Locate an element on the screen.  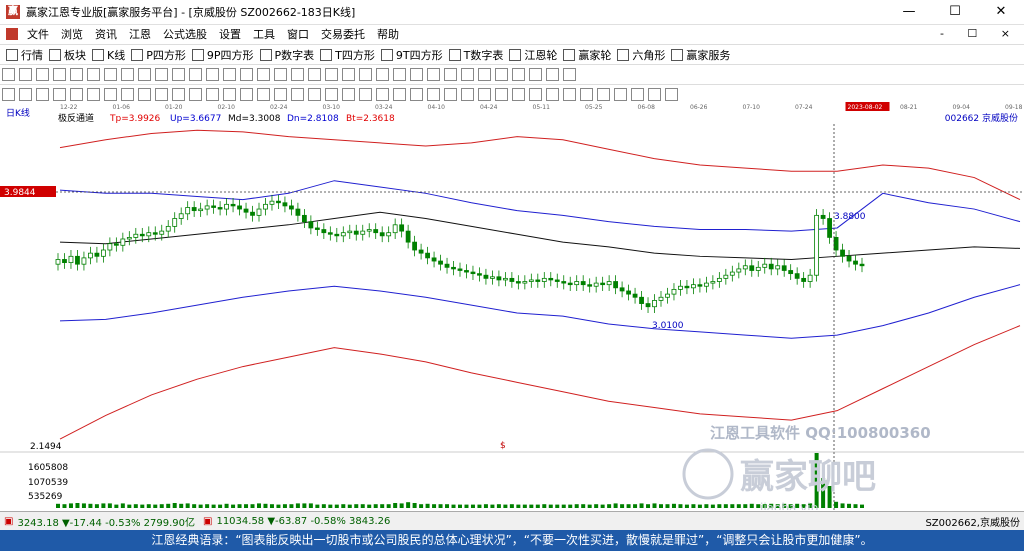
tb-winner-wheel: 赢家轮 is located at coordinates (587, 55).